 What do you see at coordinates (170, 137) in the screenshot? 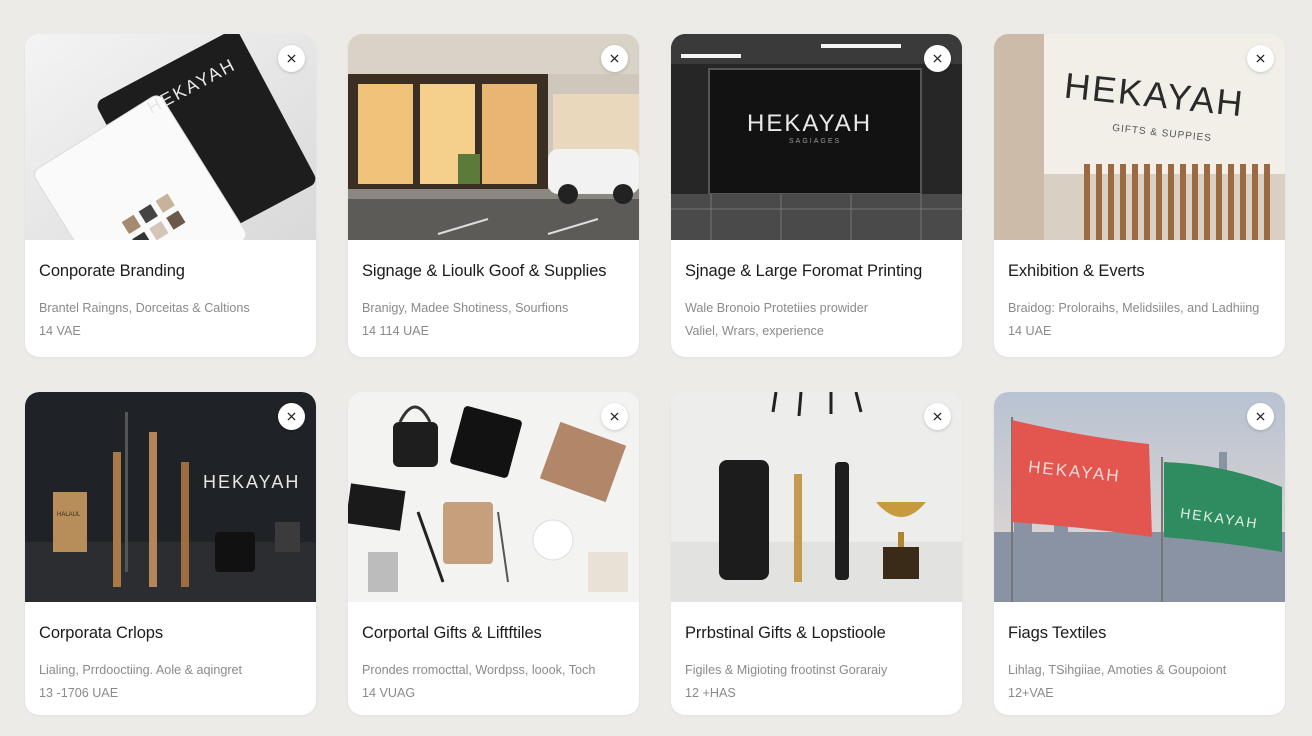
I see `card-image-business-cards: HEKAYAH` at bounding box center [170, 137].